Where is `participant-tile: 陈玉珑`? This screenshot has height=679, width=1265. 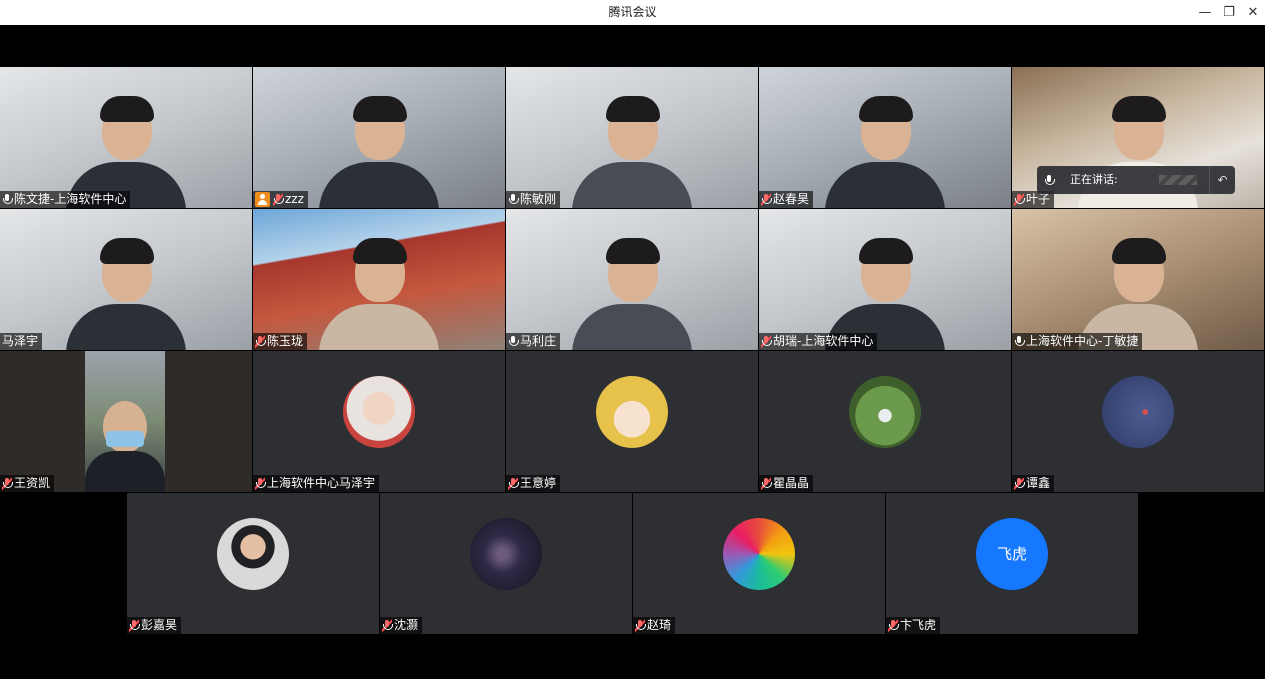 participant-tile: 陈玉珑 is located at coordinates (379, 279).